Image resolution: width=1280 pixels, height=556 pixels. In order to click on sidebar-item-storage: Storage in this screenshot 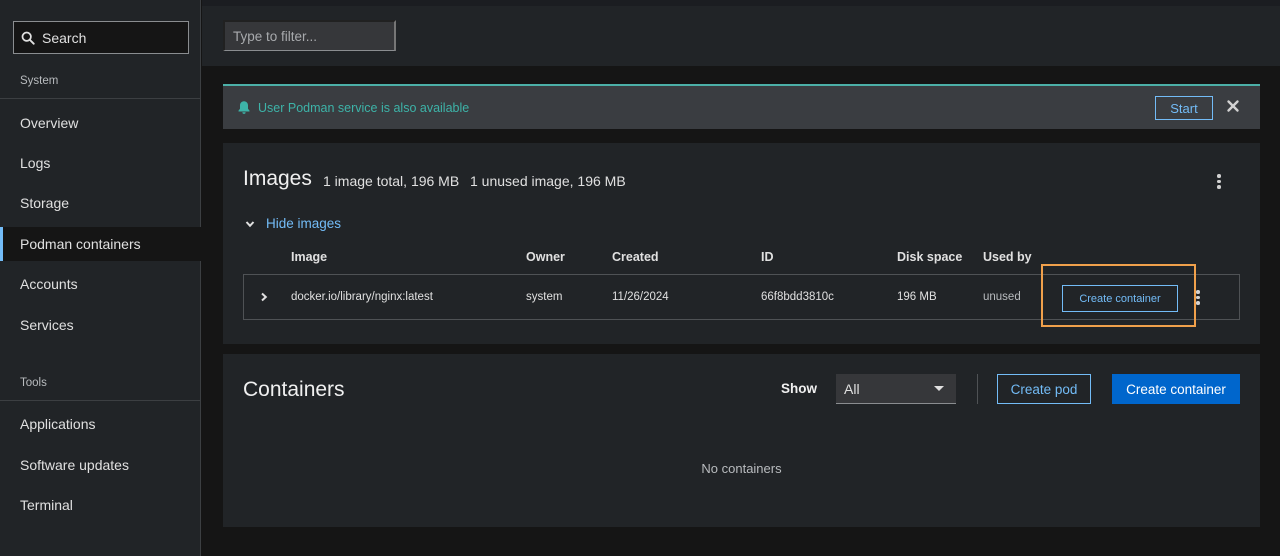, I will do `click(100, 203)`.